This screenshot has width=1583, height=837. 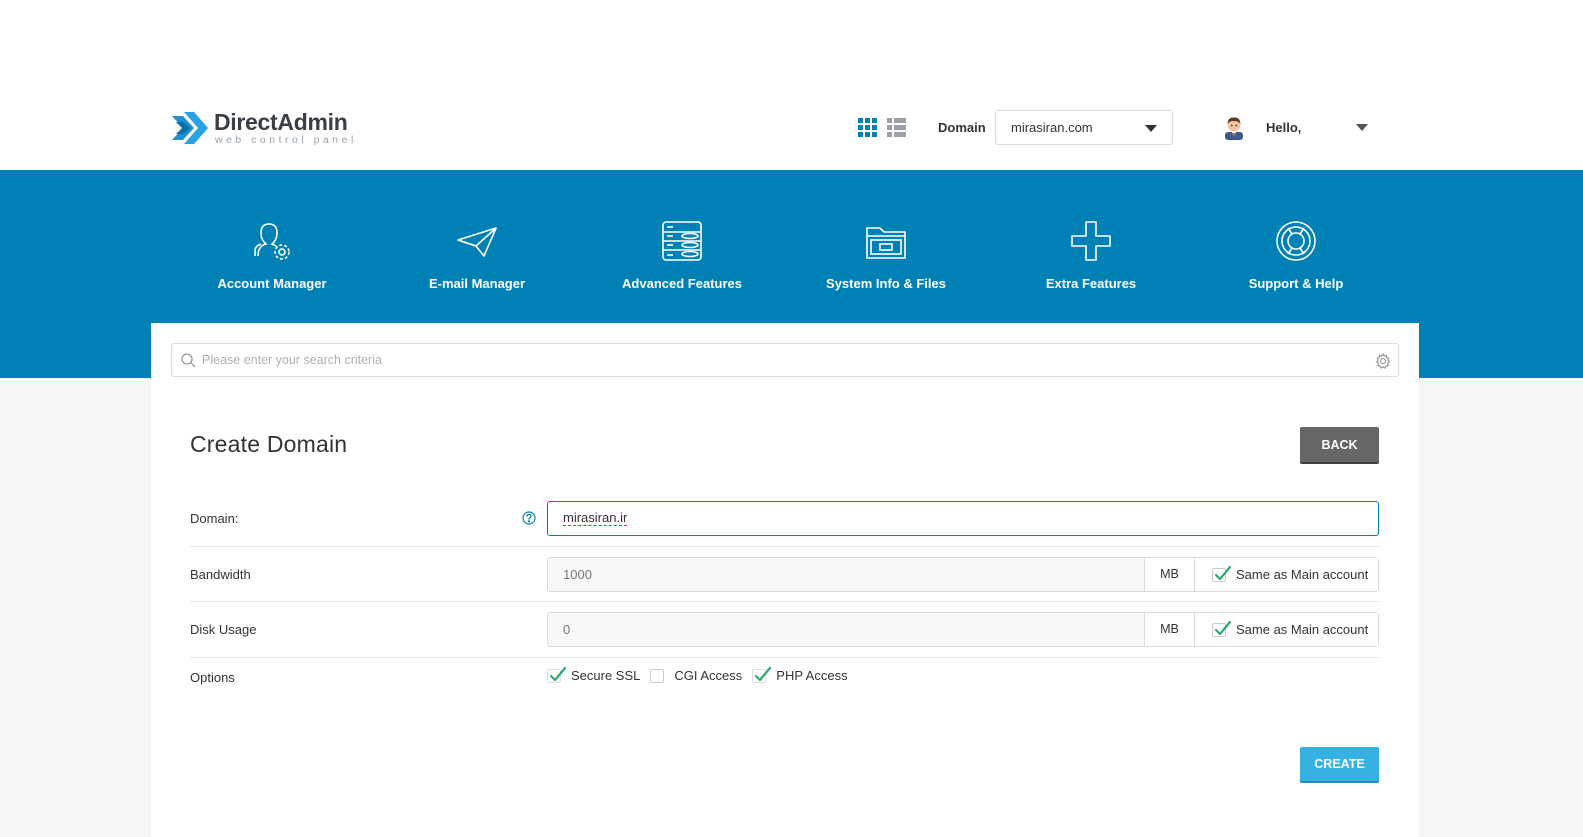 I want to click on search-bar, so click(x=785, y=360).